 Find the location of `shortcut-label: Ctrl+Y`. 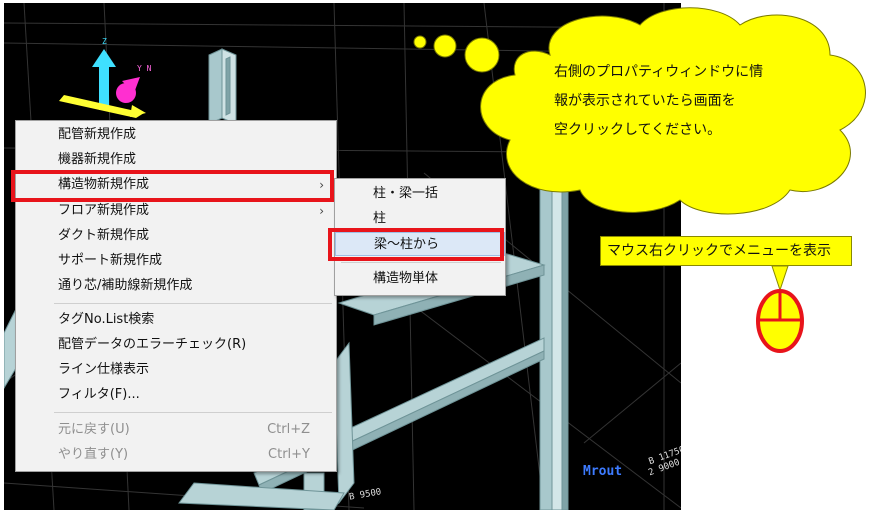

shortcut-label: Ctrl+Y is located at coordinates (289, 454).